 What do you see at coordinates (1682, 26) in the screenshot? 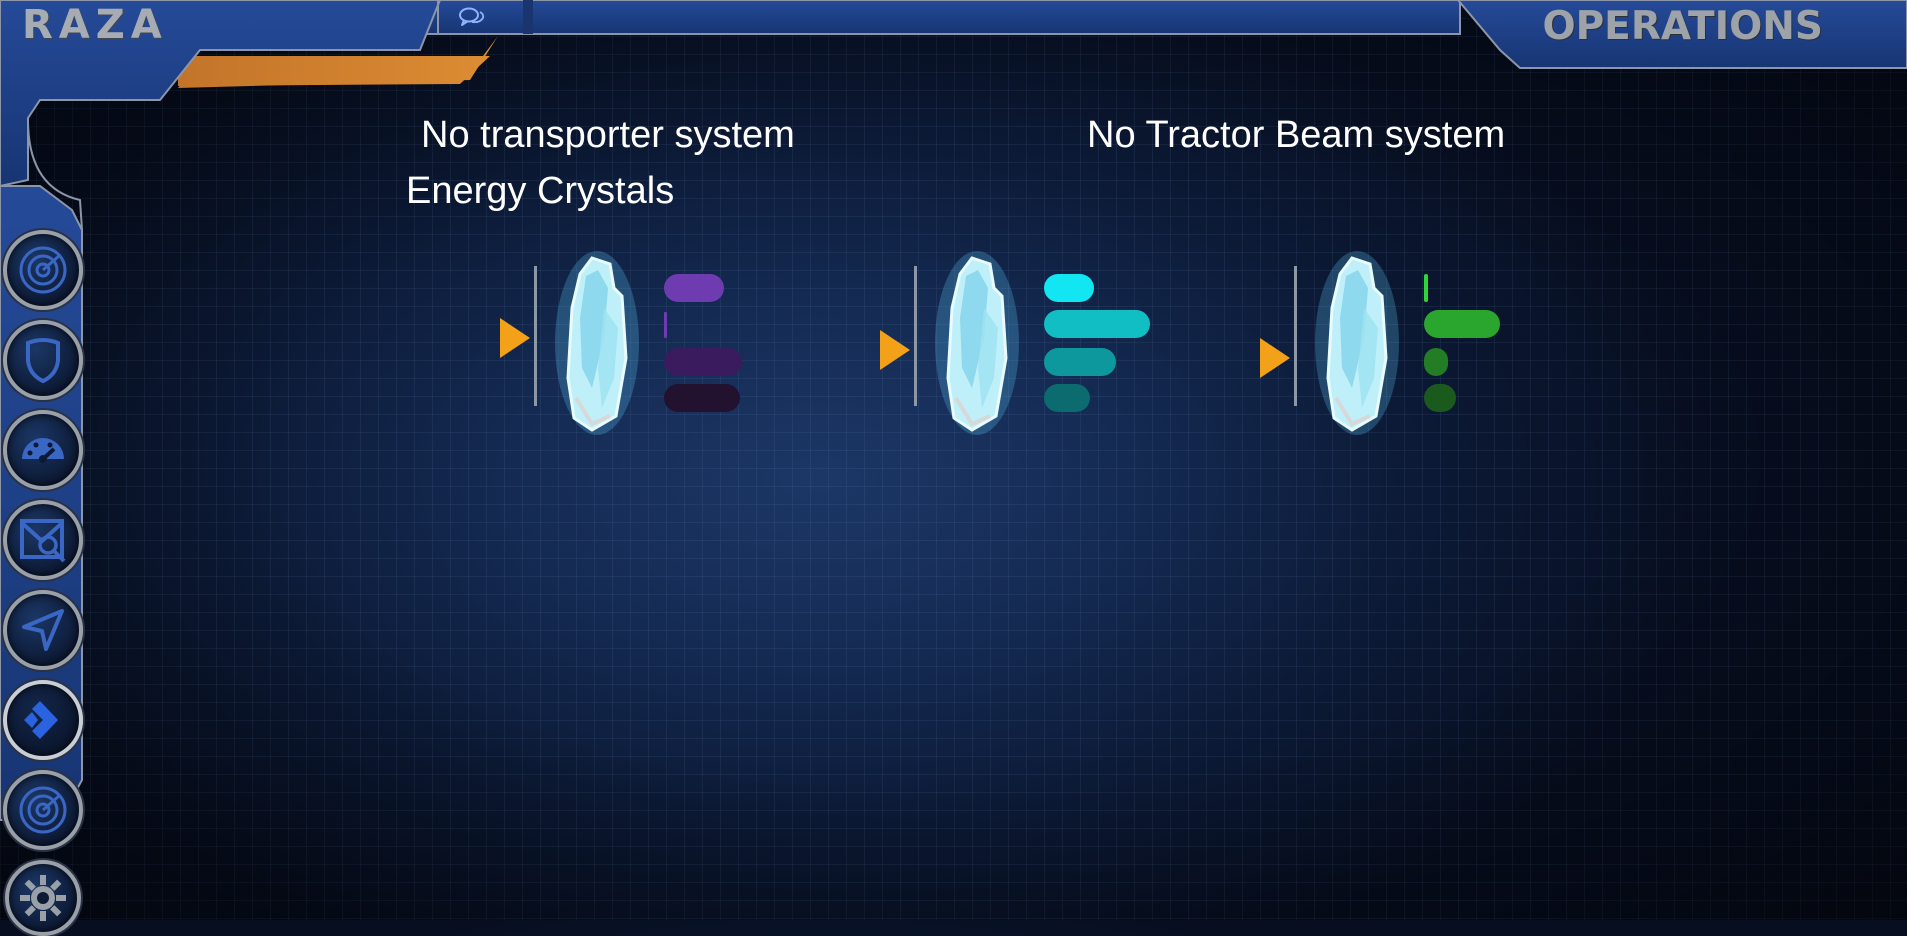
I see `section-title: OPERATIONS` at bounding box center [1682, 26].